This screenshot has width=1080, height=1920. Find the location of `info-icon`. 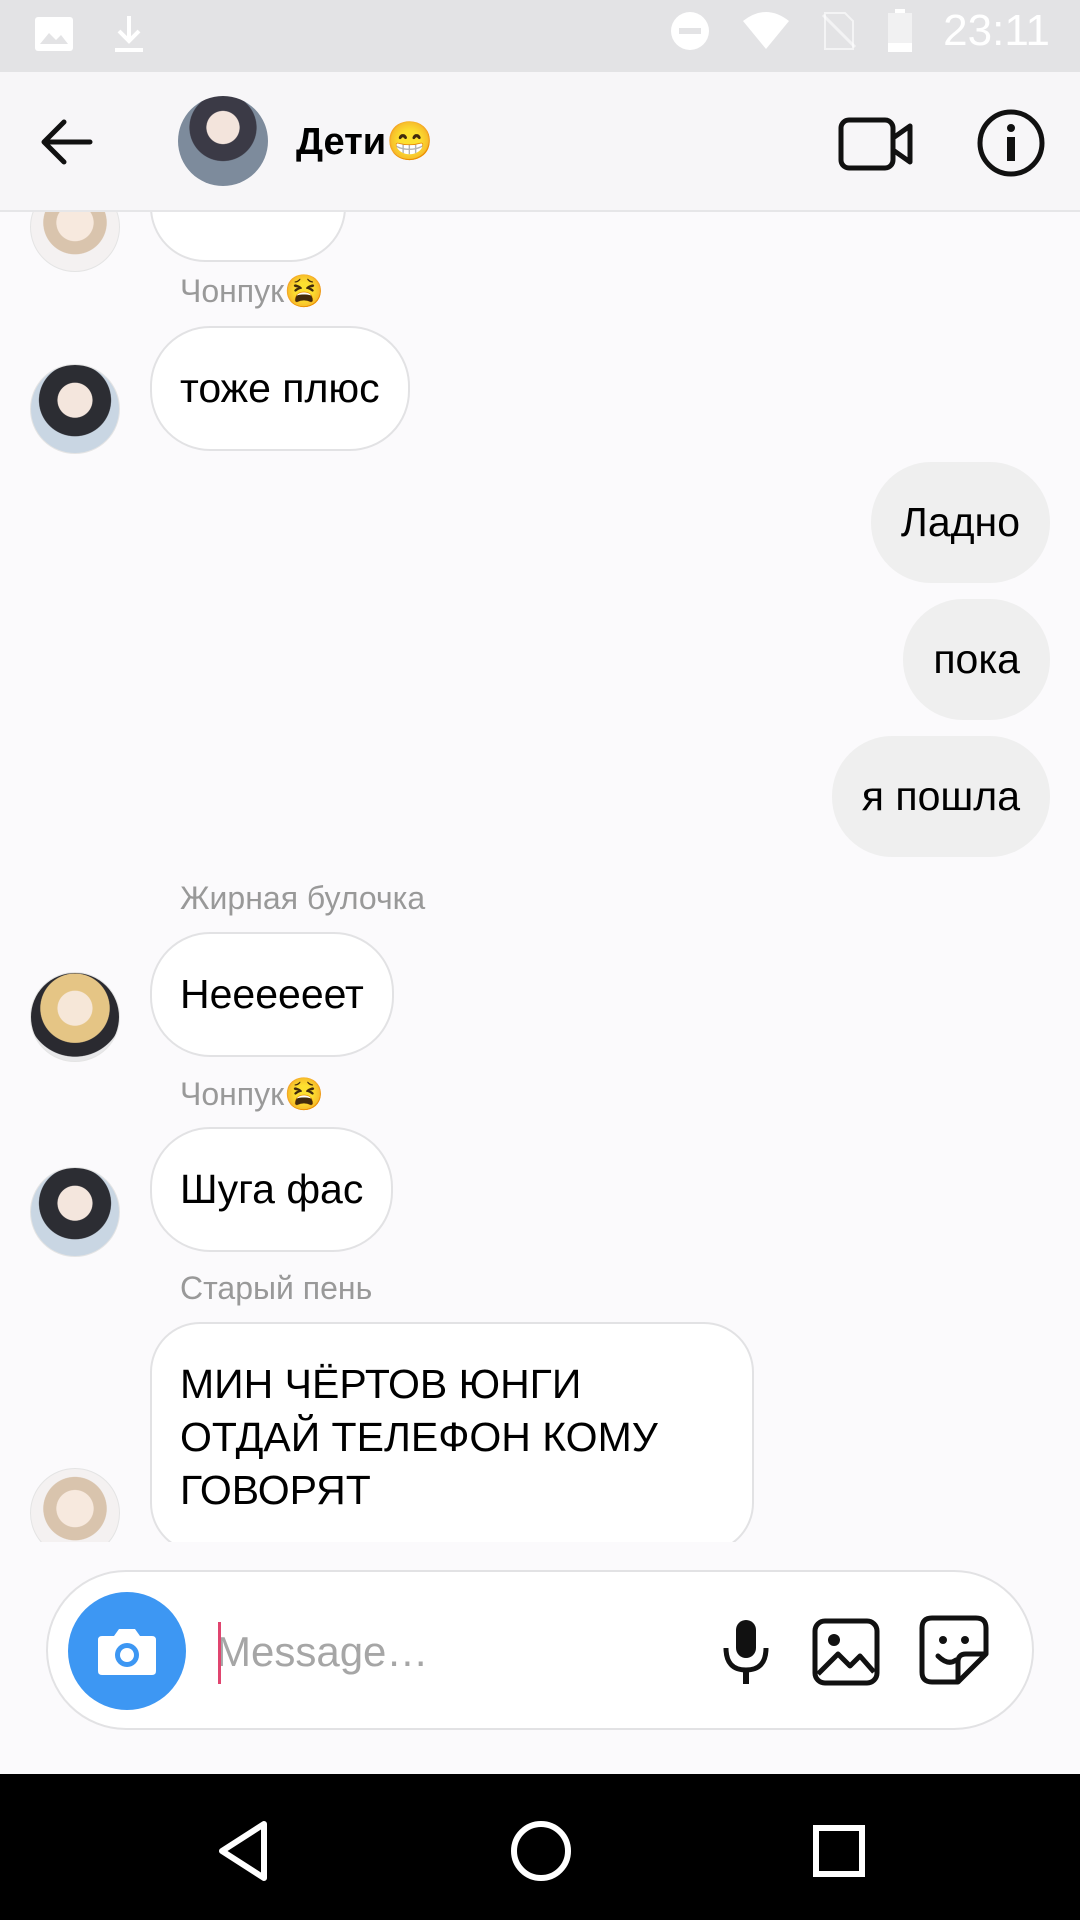

info-icon is located at coordinates (1011, 143).